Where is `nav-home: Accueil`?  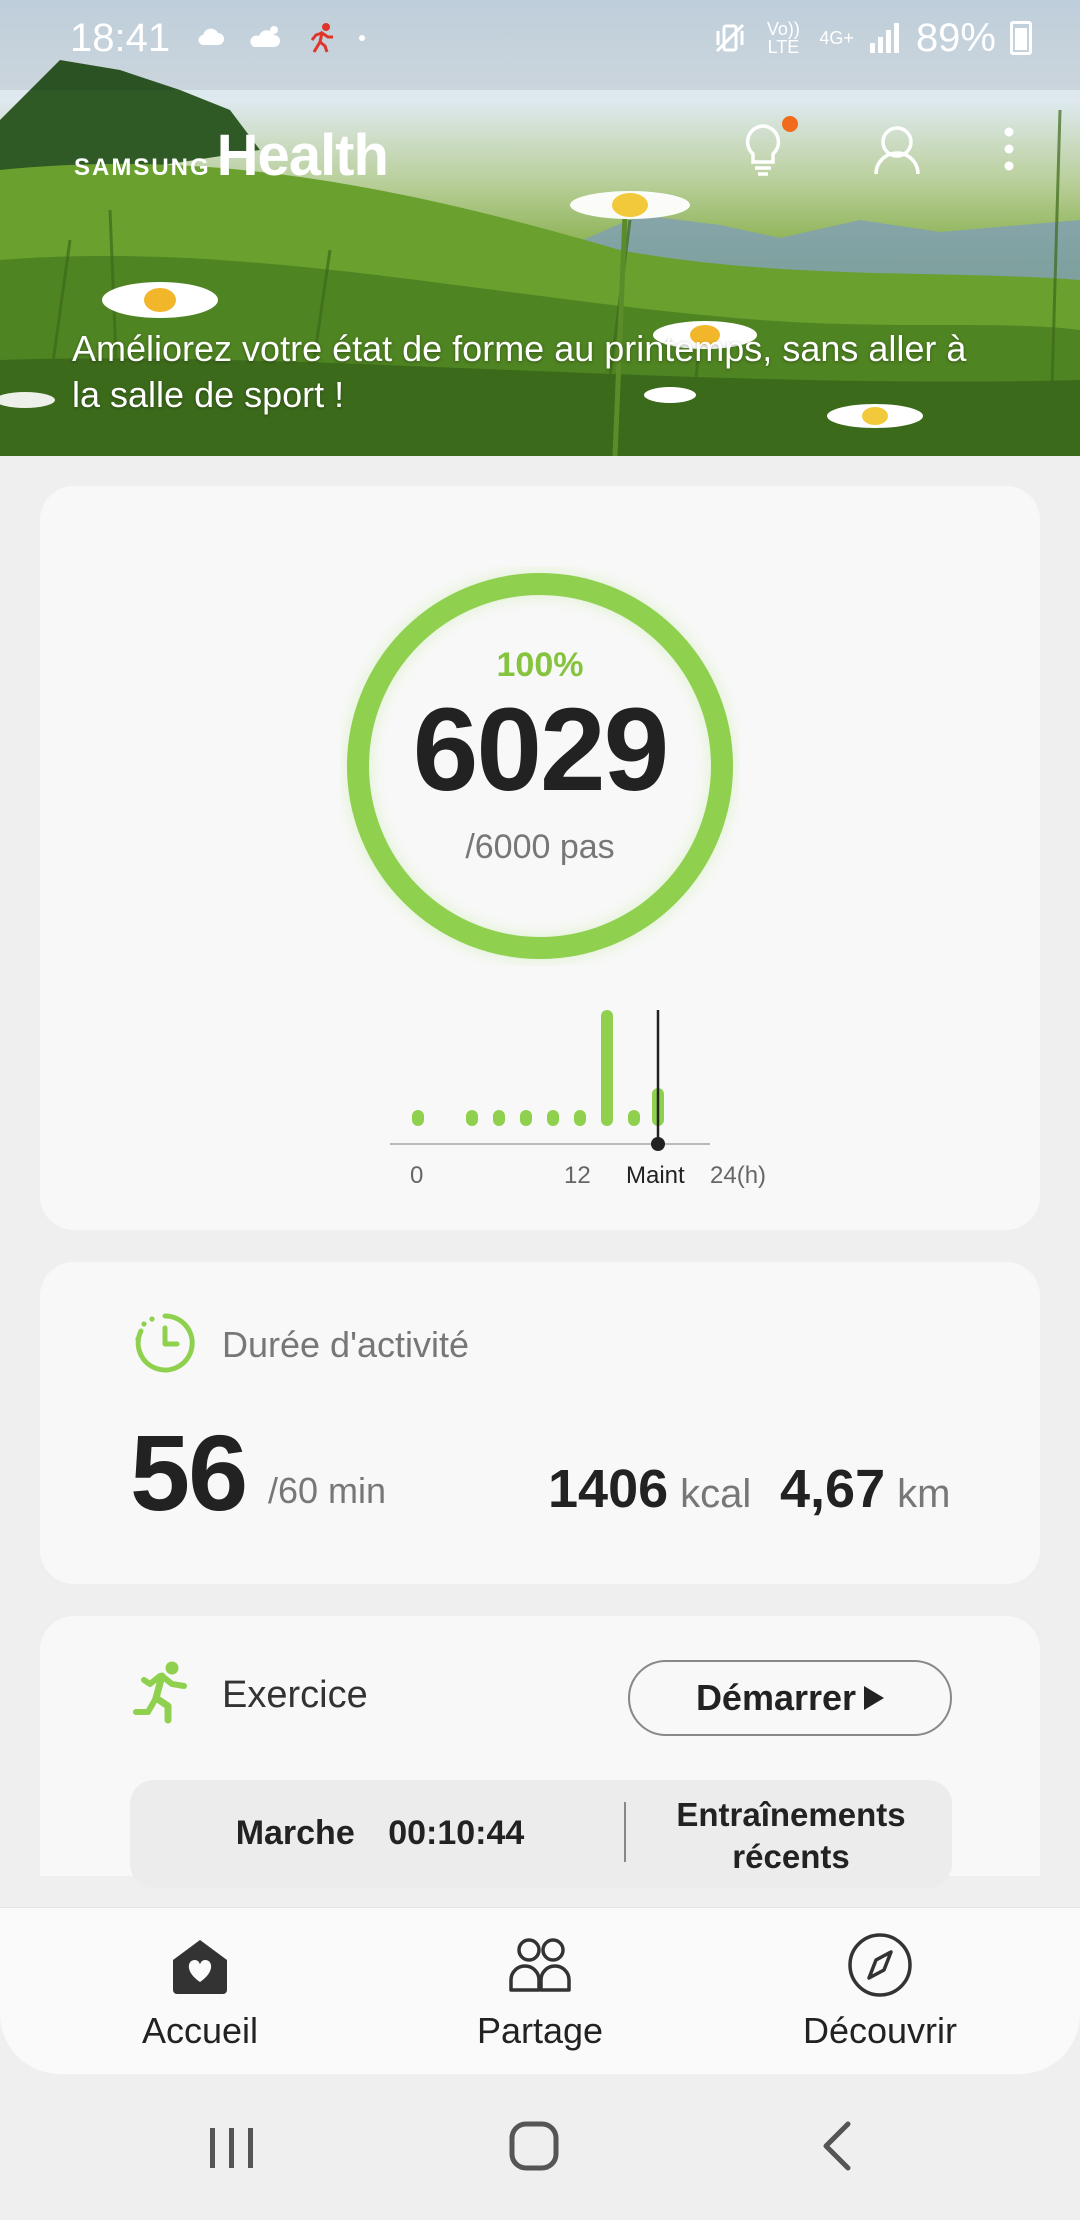
nav-home: Accueil is located at coordinates (200, 1991).